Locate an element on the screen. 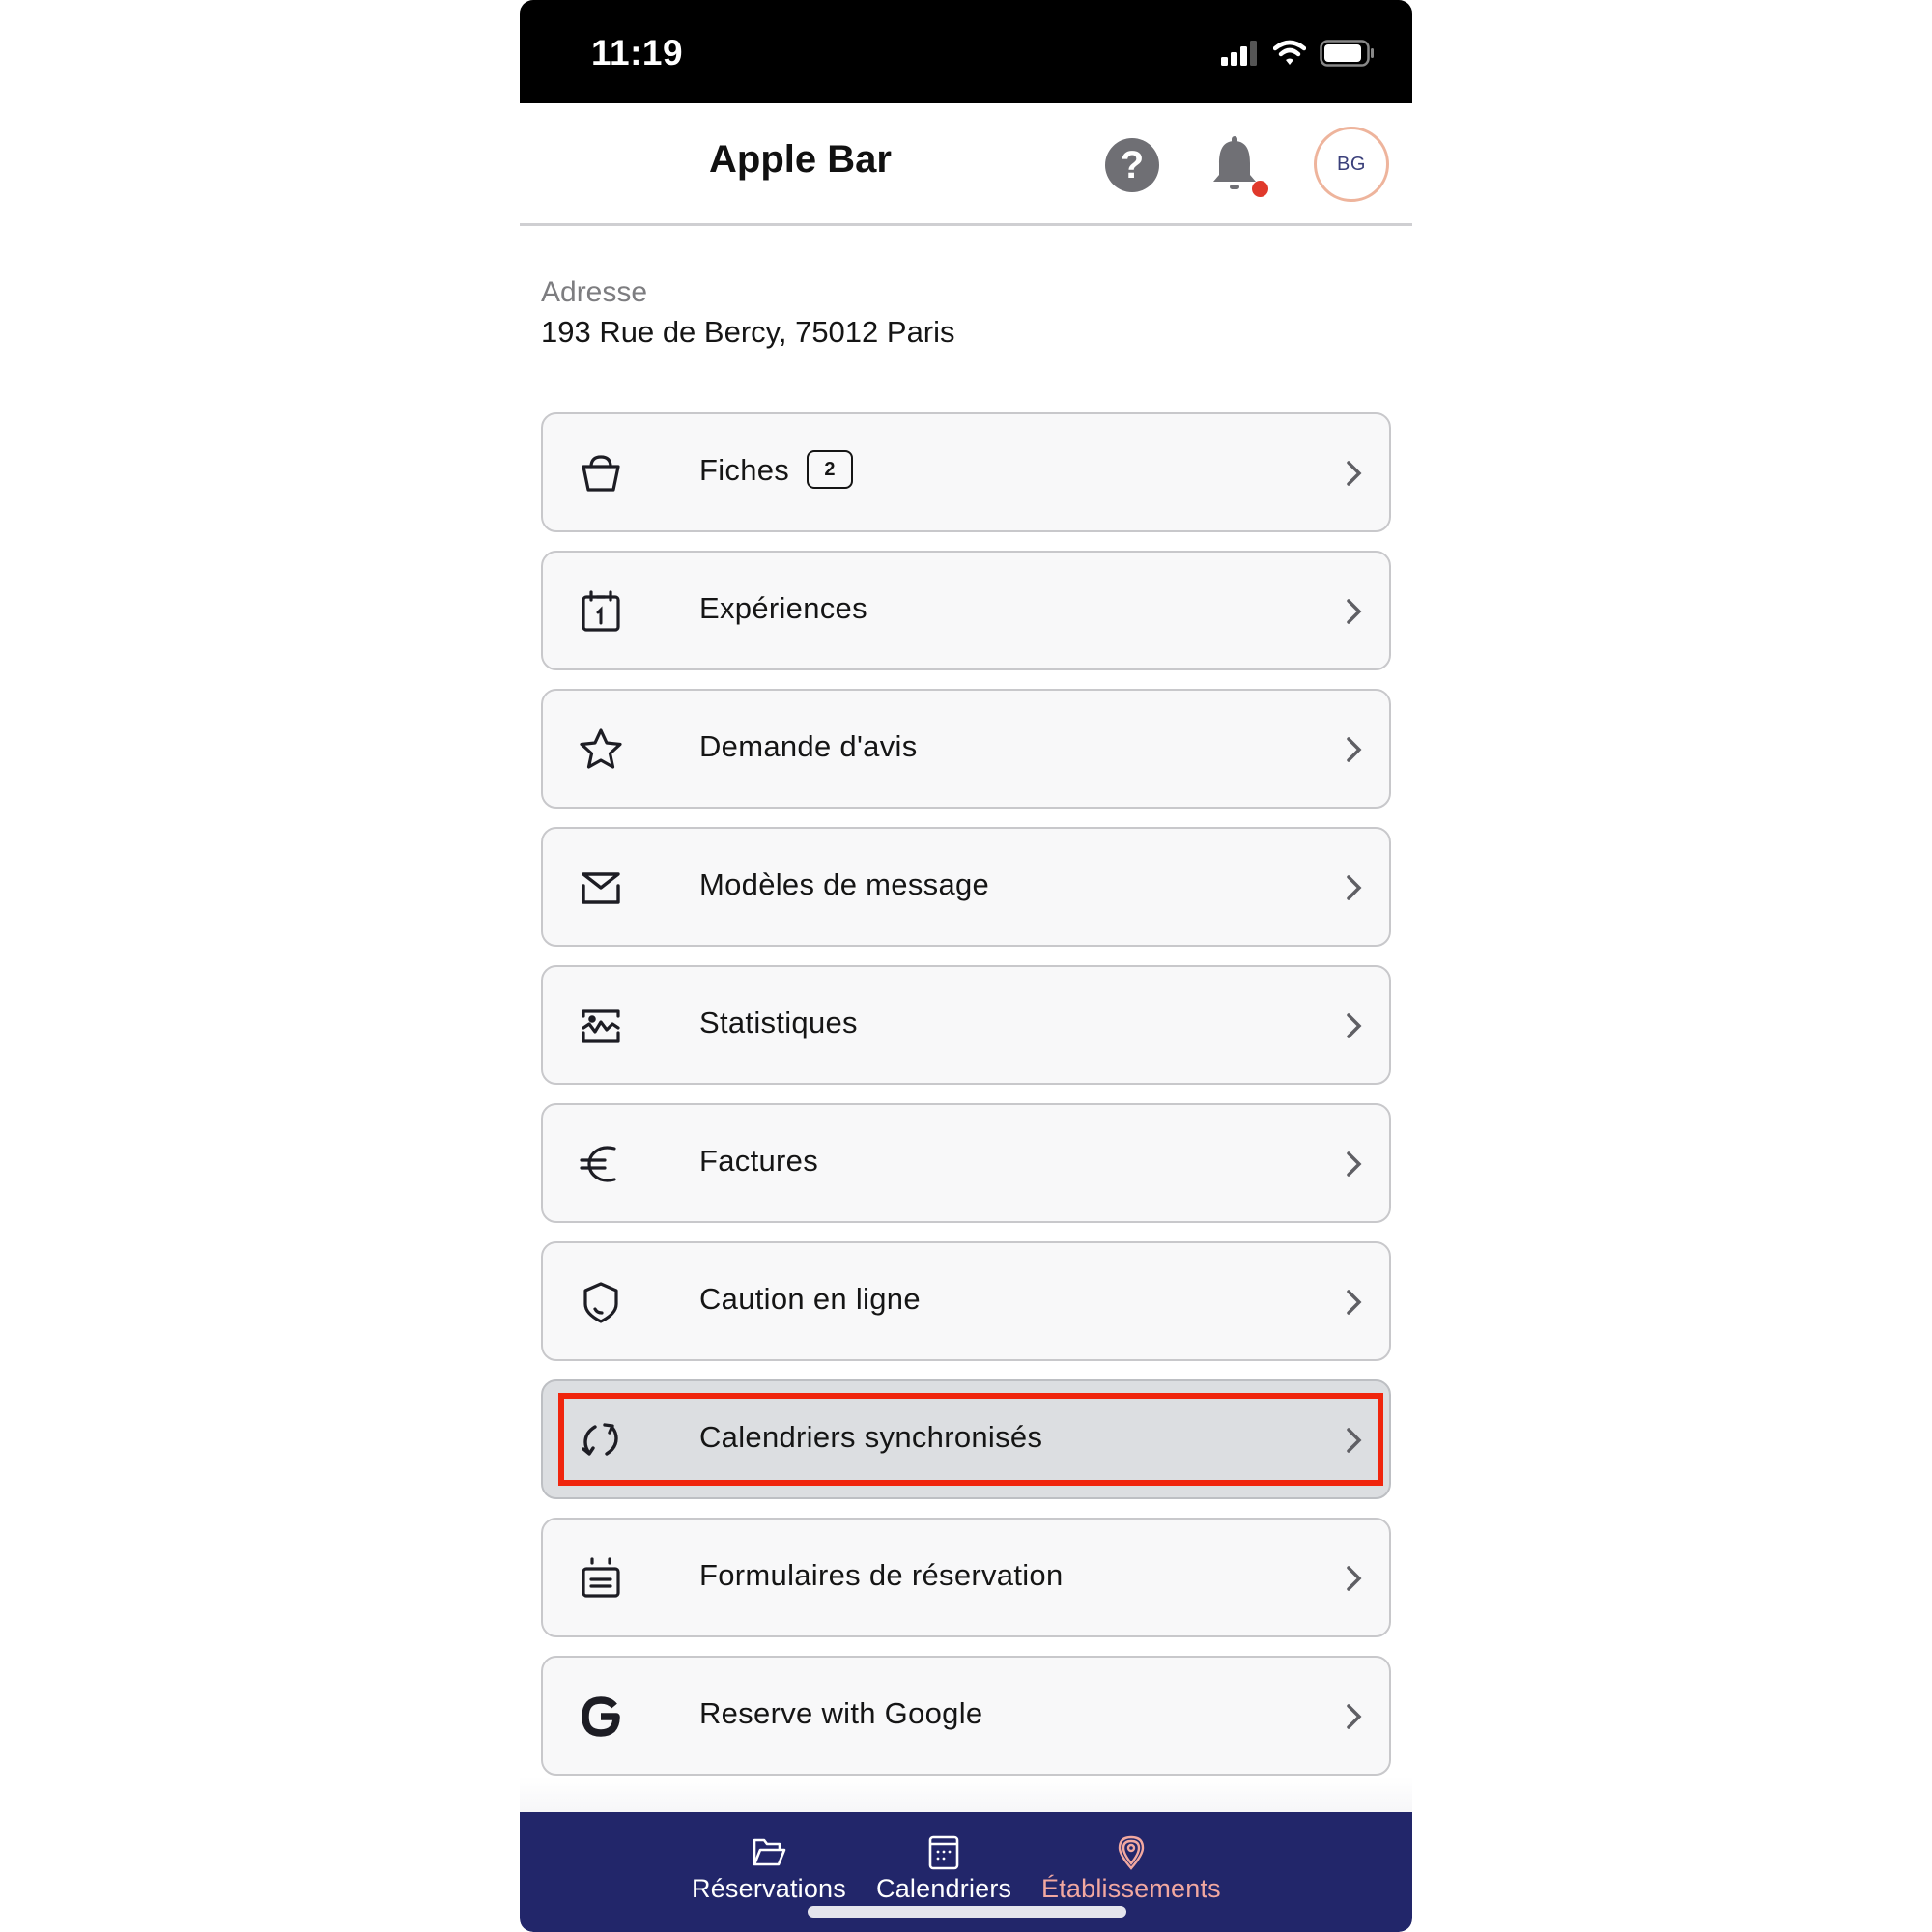  form-calendar-icon is located at coordinates (601, 1577).